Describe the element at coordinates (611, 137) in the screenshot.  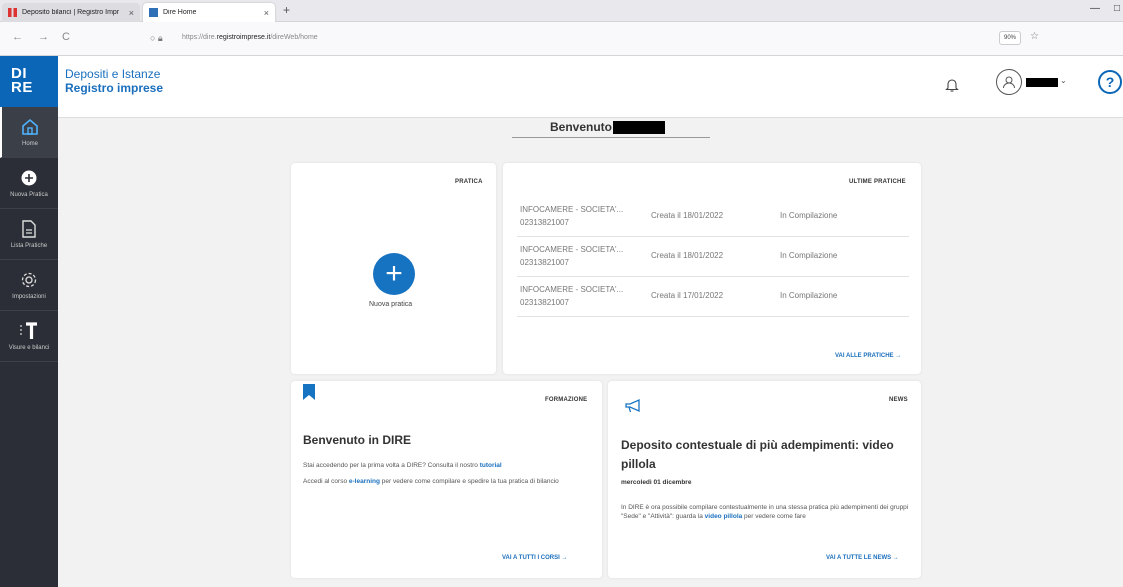
I see `welcome-divider` at that location.